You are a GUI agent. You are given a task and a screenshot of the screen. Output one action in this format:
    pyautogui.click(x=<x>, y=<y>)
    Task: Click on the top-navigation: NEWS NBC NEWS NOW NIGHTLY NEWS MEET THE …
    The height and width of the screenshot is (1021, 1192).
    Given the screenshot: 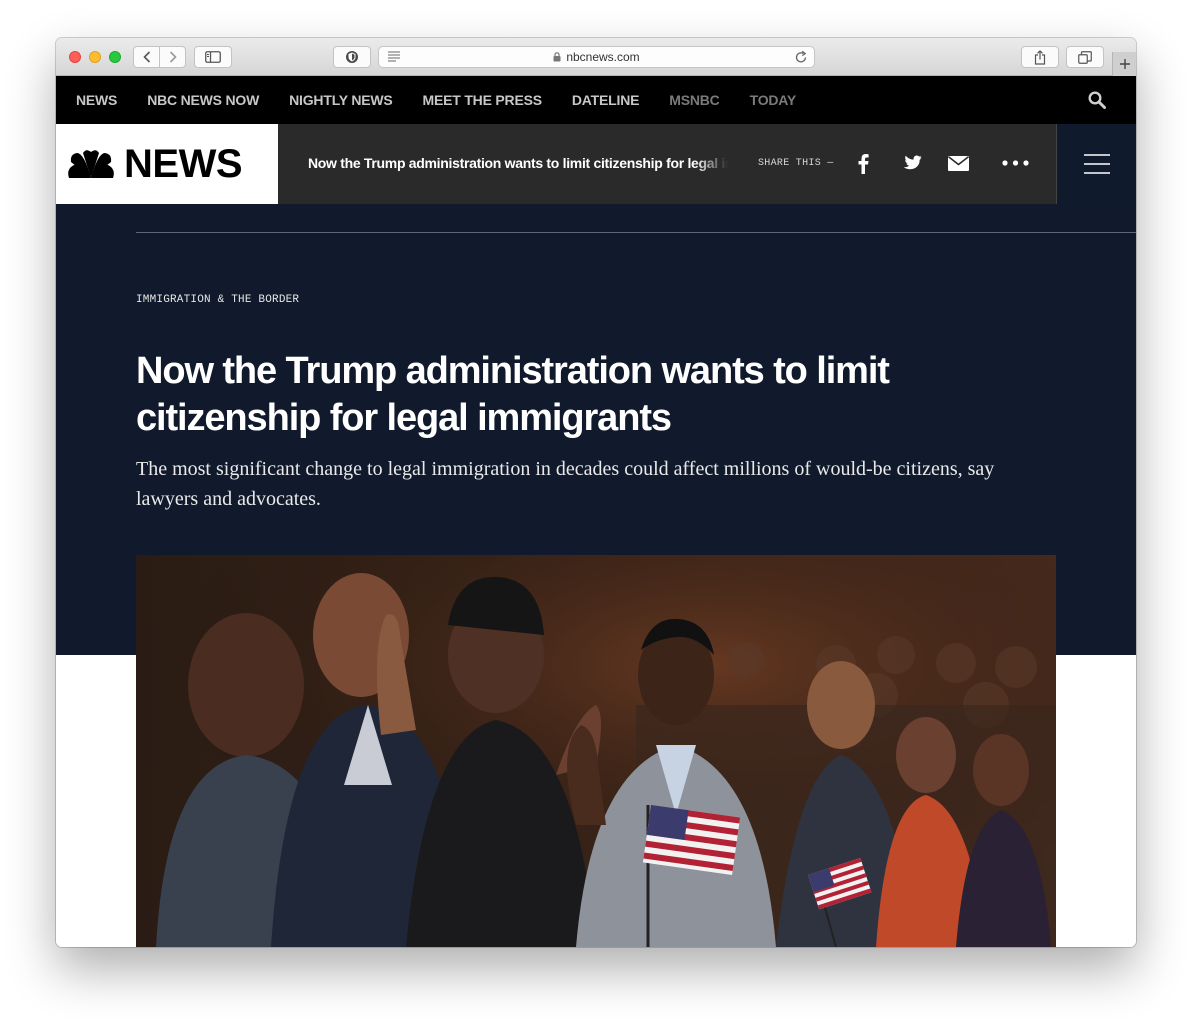 What is the action you would take?
    pyautogui.click(x=596, y=100)
    